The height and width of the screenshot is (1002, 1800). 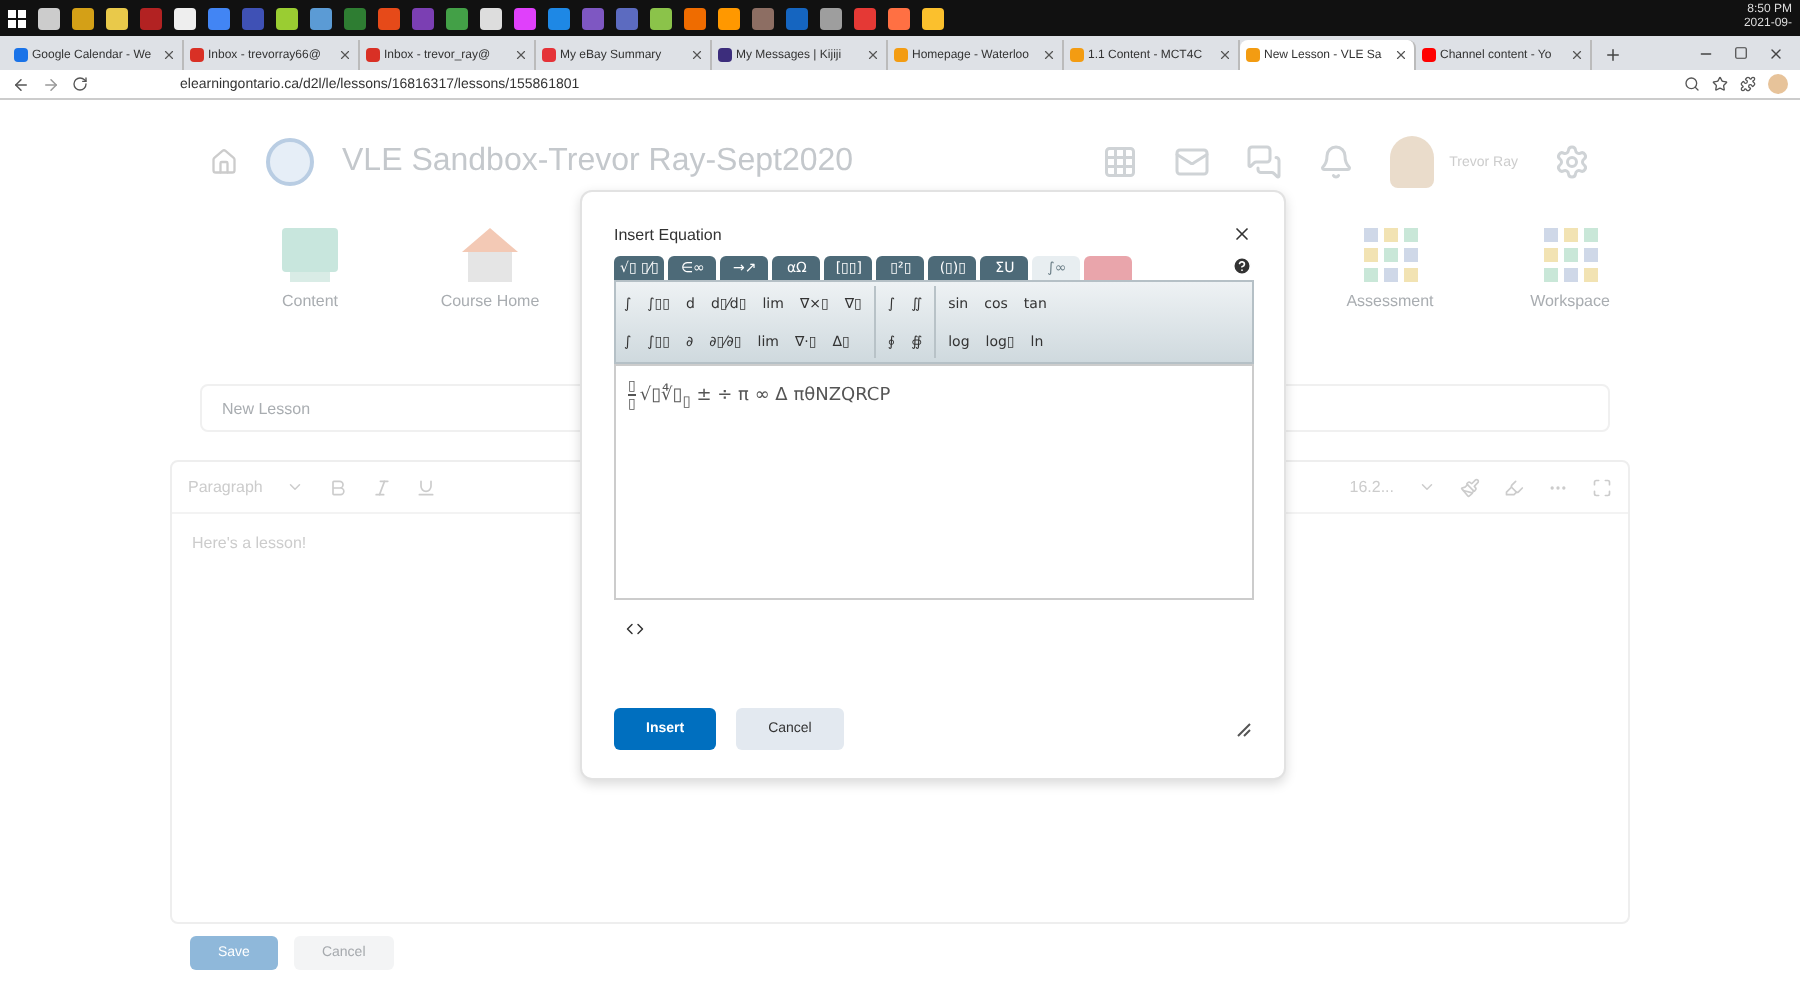 I want to click on dialog-title: Insert Equation, so click(x=668, y=234).